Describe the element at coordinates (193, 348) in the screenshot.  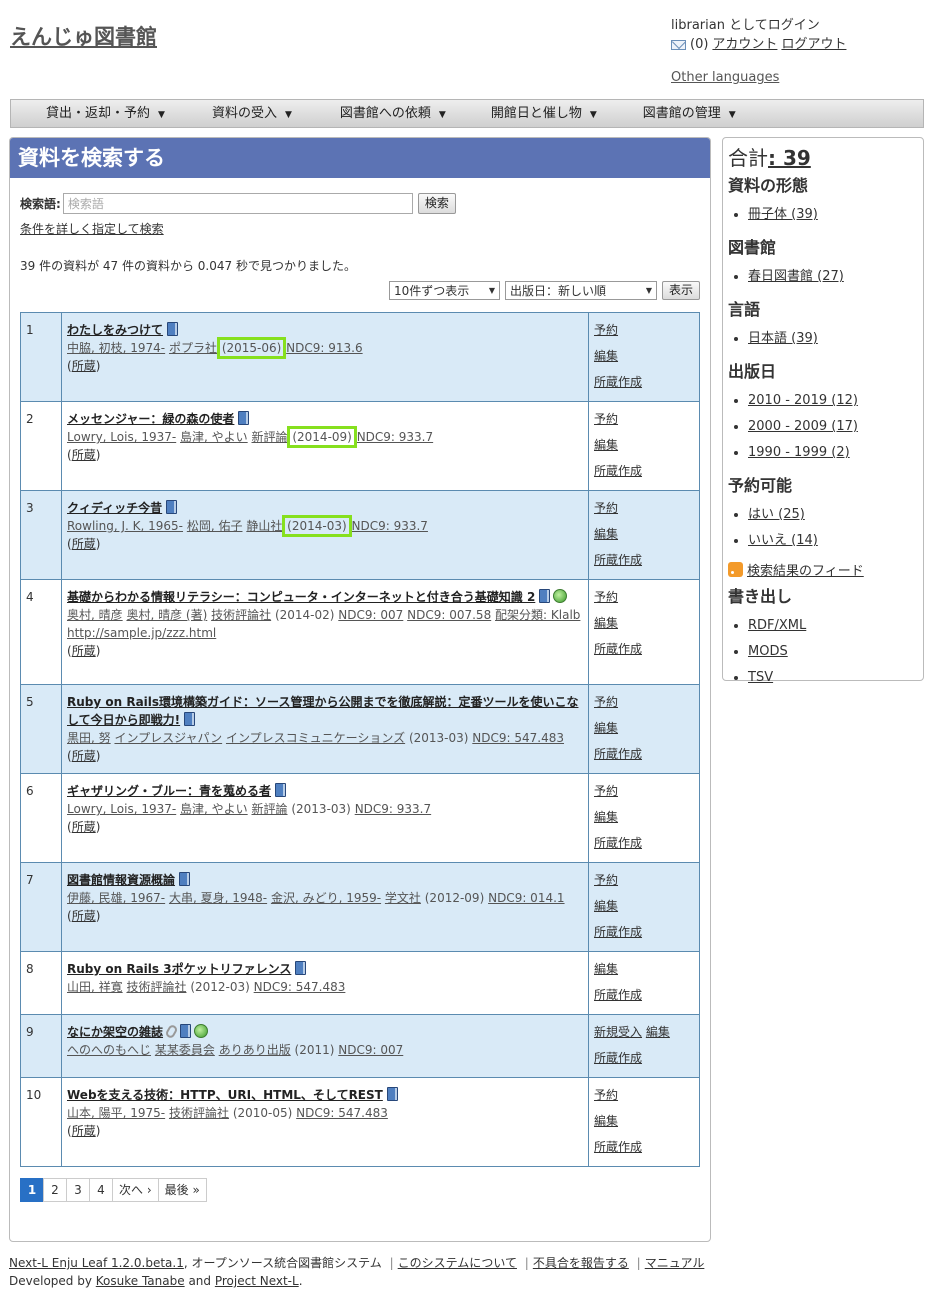
I see `meta-link: ポプラ社` at that location.